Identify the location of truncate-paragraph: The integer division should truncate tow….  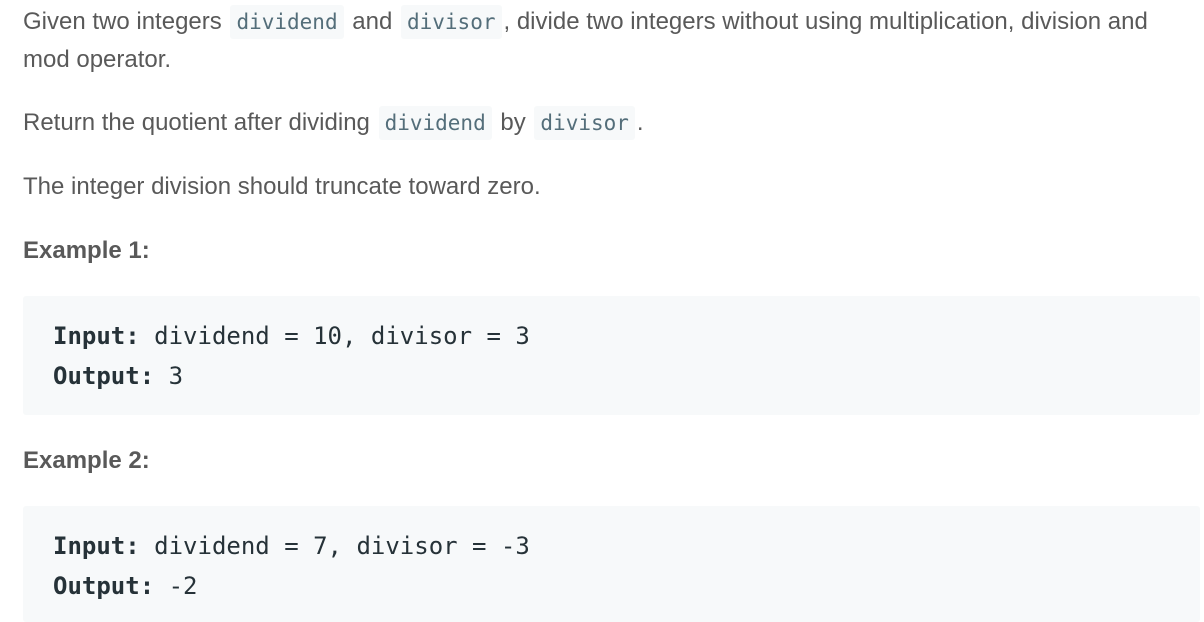
(282, 186).